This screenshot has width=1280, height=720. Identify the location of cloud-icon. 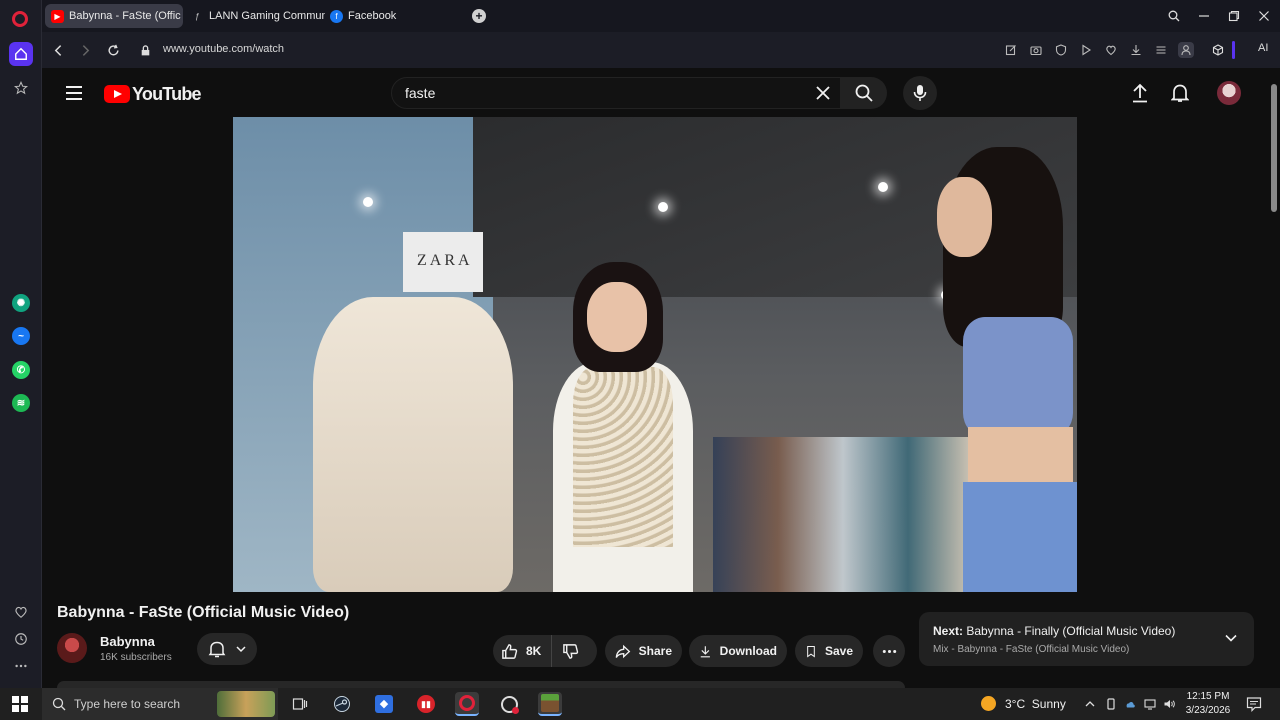
(1130, 704).